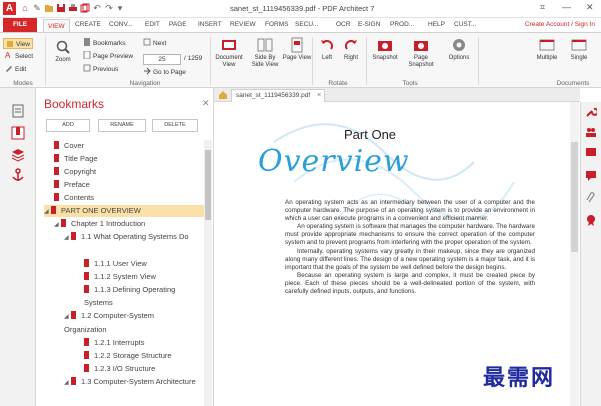 The height and width of the screenshot is (406, 601). Describe the element at coordinates (122, 125) in the screenshot. I see `rename-bookmark-button: RENAME` at that location.